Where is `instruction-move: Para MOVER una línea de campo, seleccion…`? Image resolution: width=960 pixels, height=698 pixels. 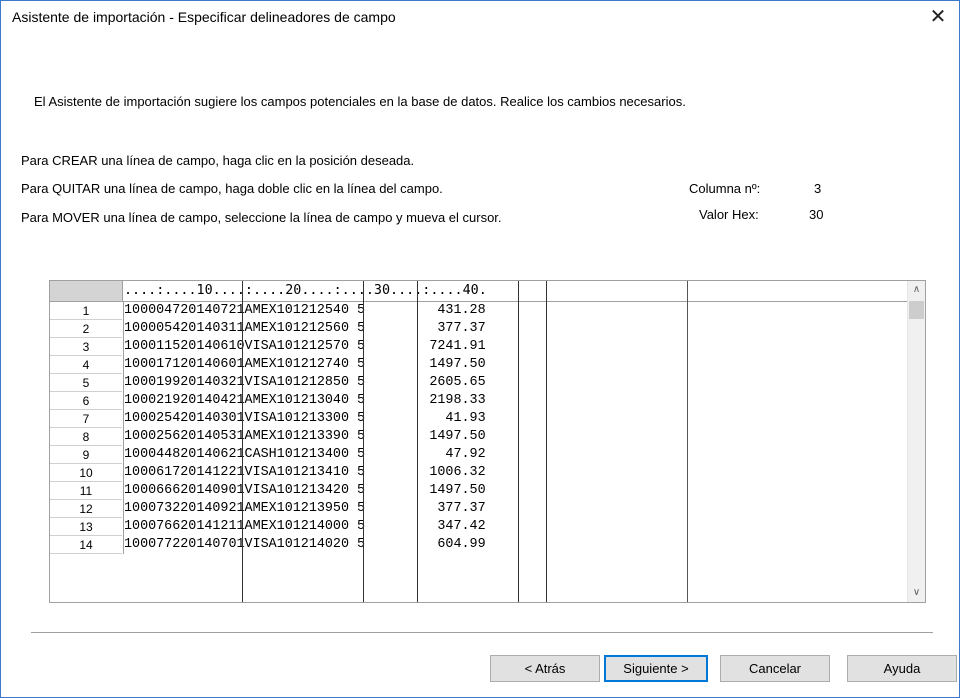 instruction-move: Para MOVER una línea de campo, seleccion… is located at coordinates (261, 217).